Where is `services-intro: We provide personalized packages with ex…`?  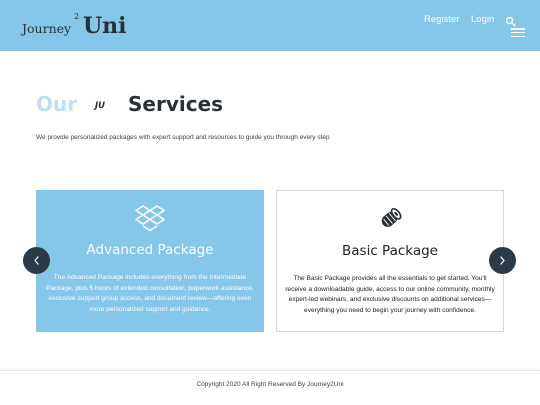 services-intro: We provide personalized packages with ex… is located at coordinates (183, 137).